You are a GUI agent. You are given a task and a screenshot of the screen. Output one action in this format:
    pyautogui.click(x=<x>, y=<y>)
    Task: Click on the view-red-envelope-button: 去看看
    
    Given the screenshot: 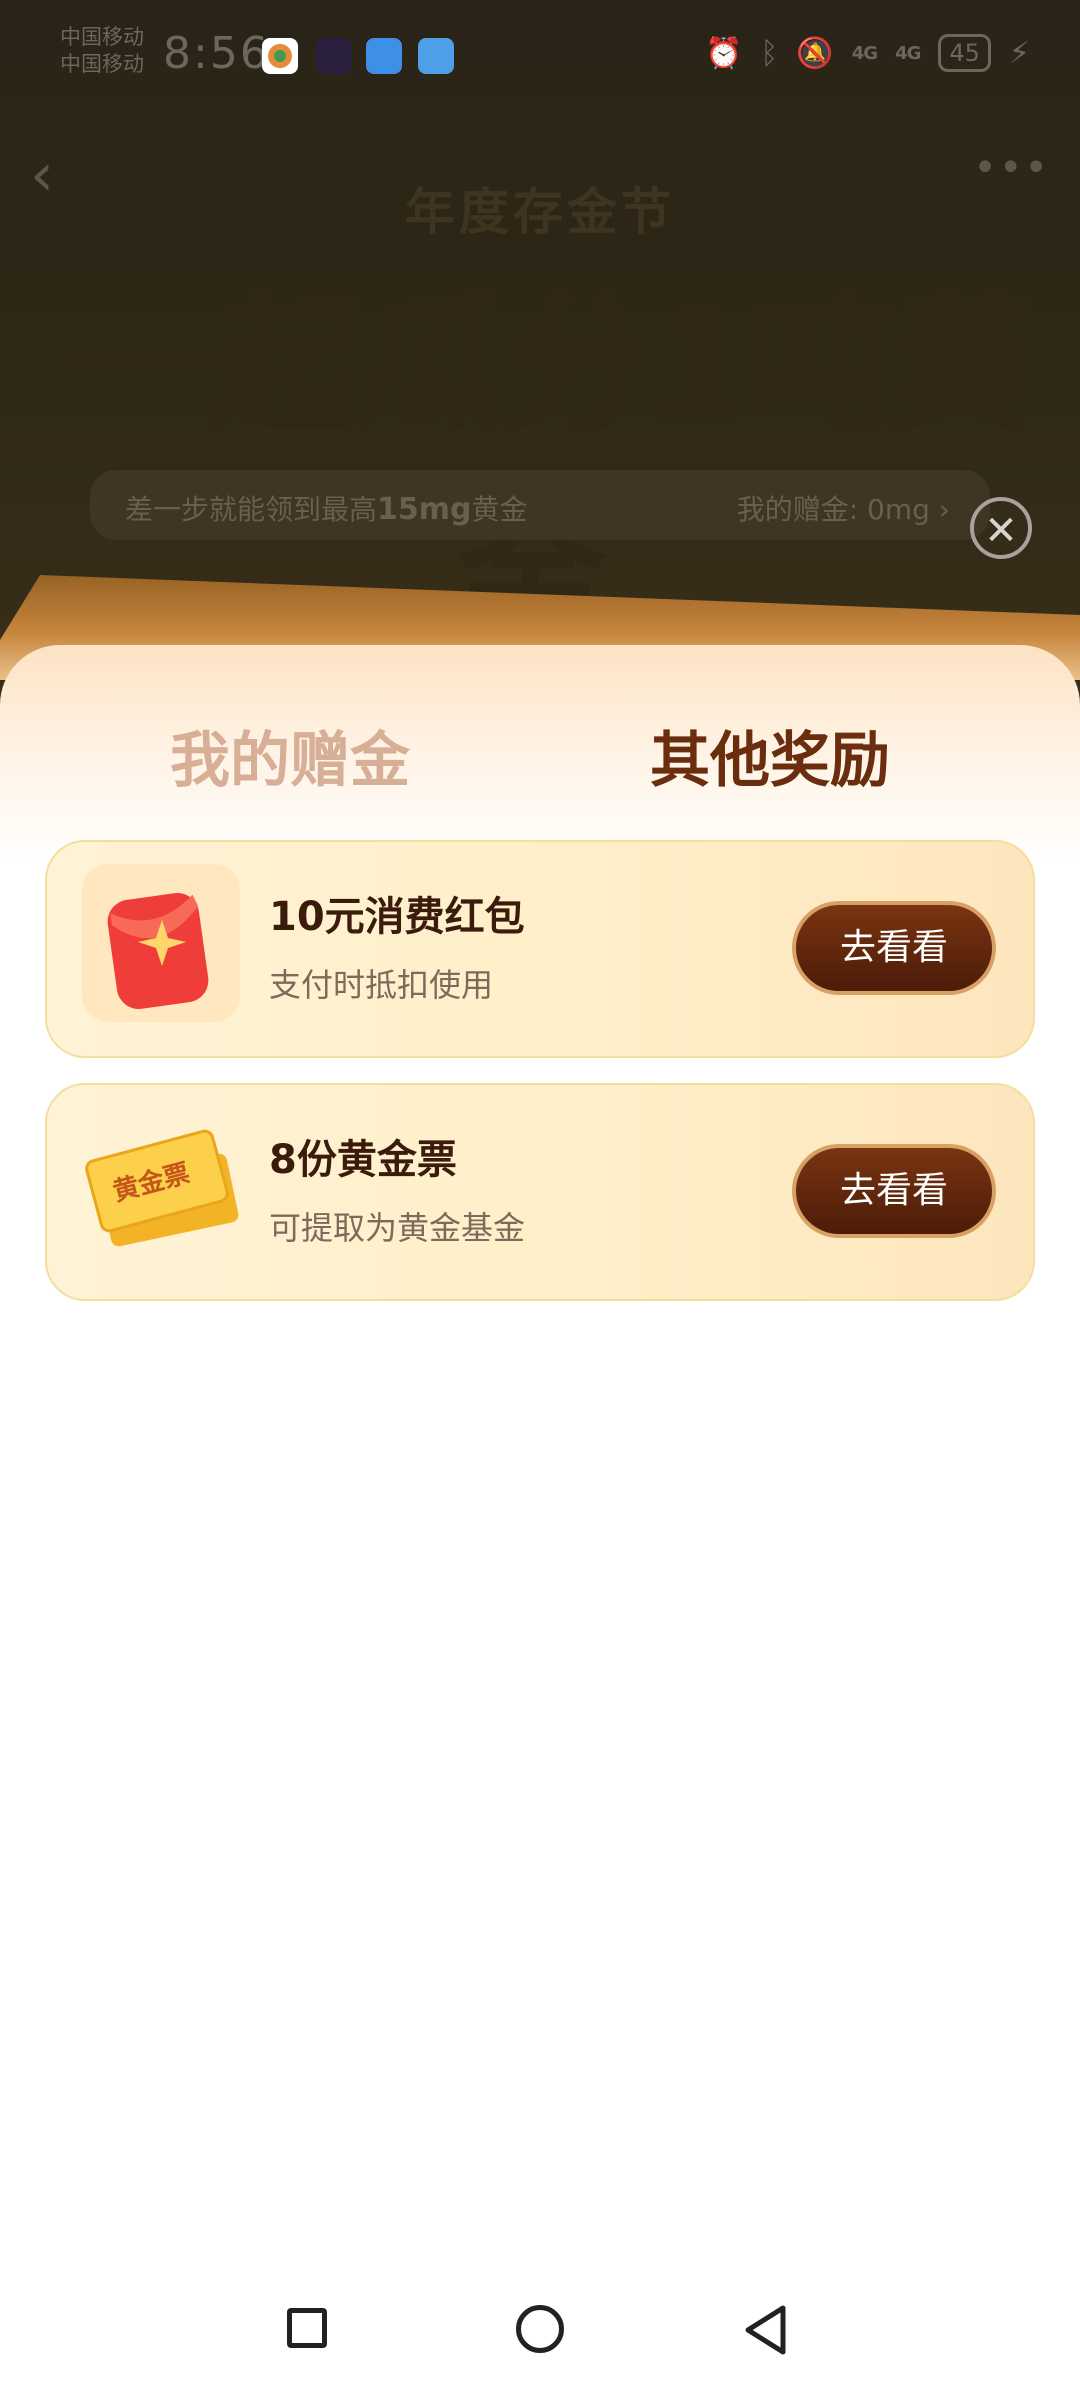 What is the action you would take?
    pyautogui.click(x=894, y=948)
    